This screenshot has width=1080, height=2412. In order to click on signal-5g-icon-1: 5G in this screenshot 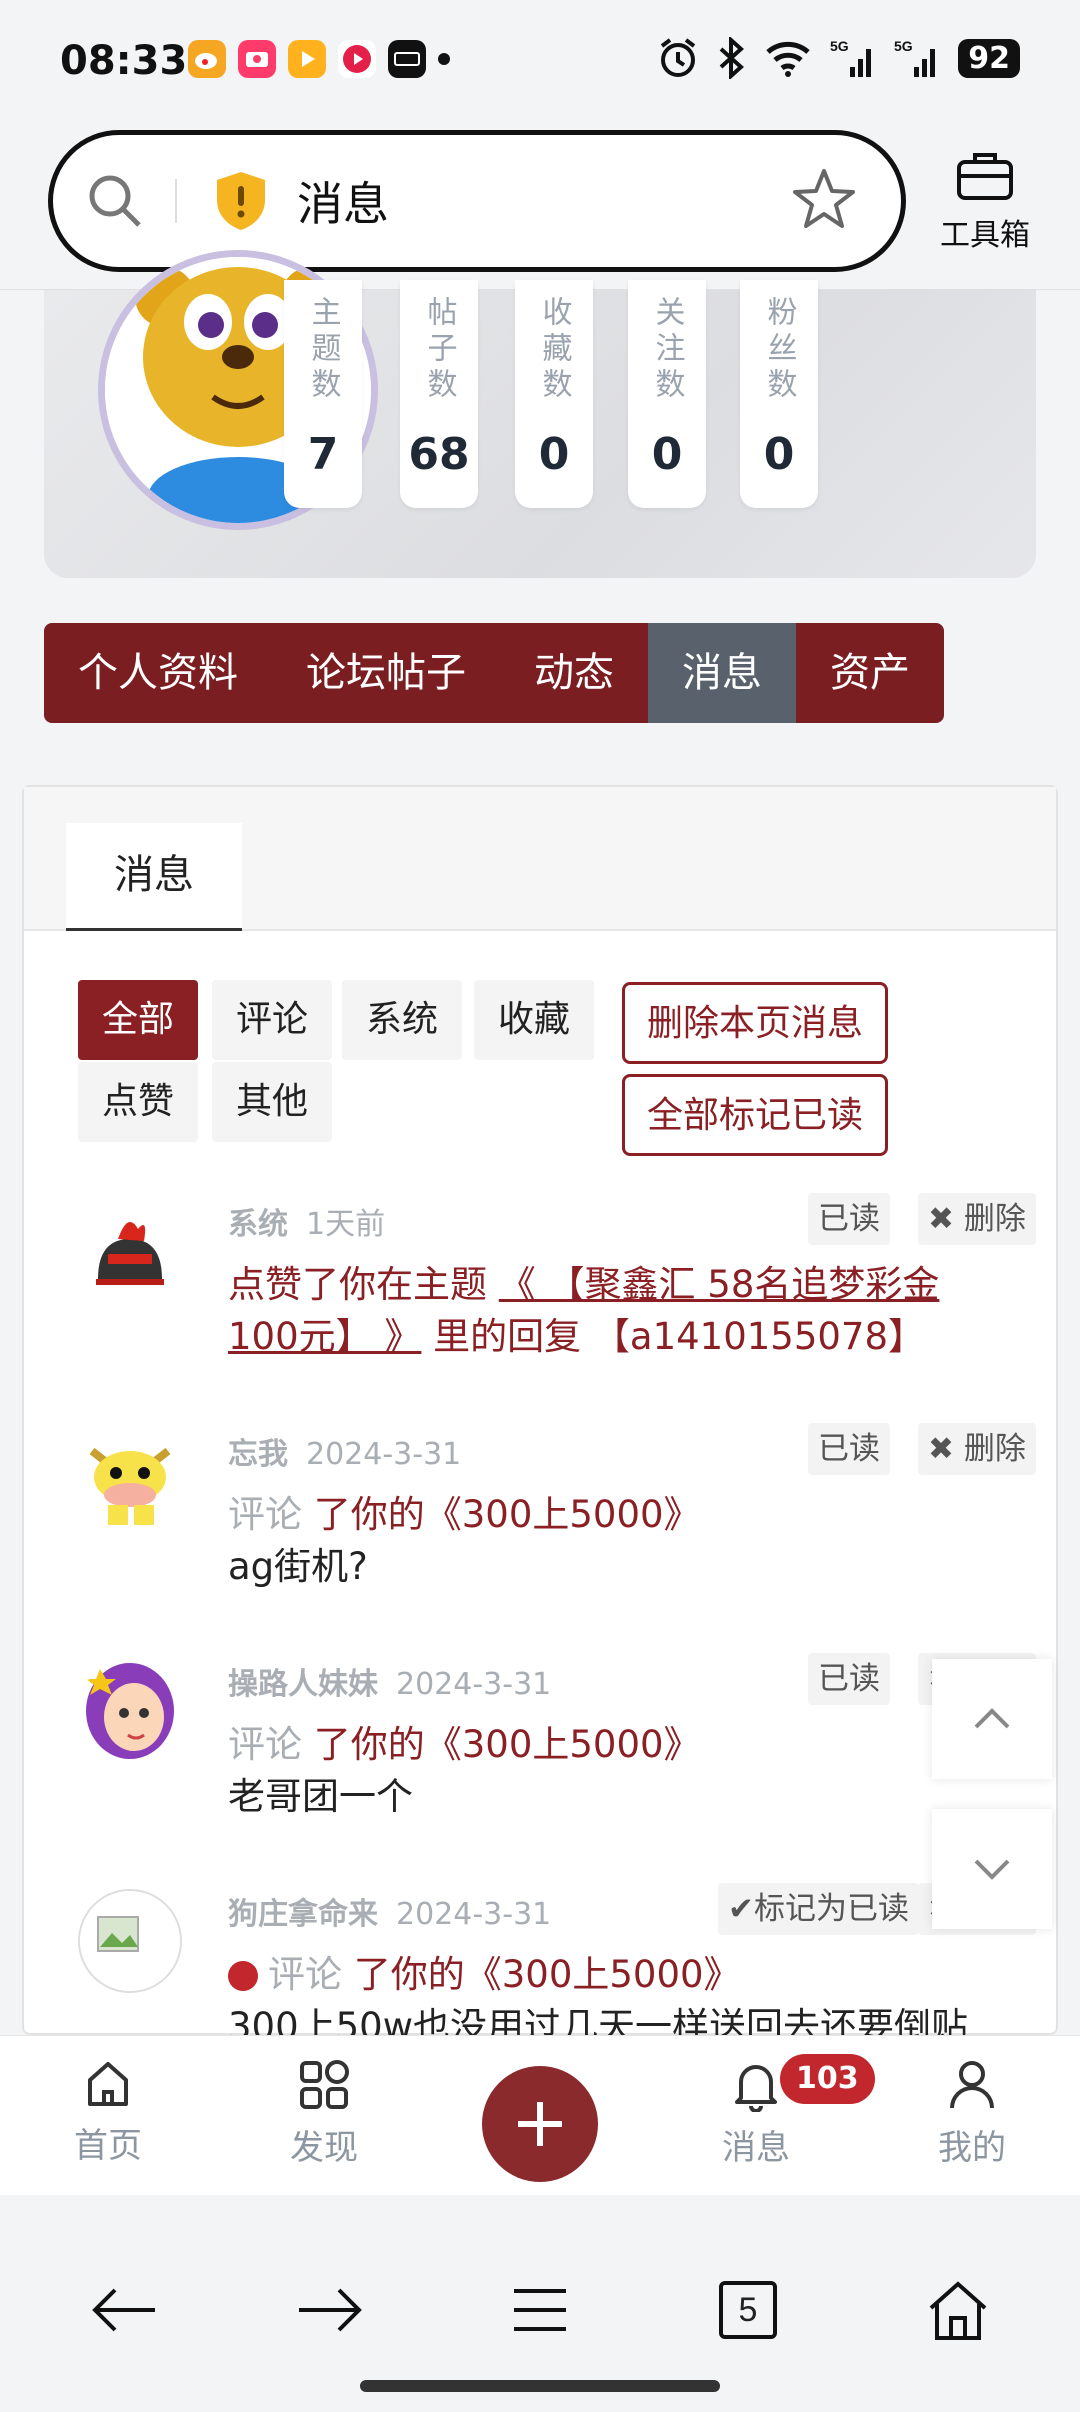, I will do `click(853, 58)`.